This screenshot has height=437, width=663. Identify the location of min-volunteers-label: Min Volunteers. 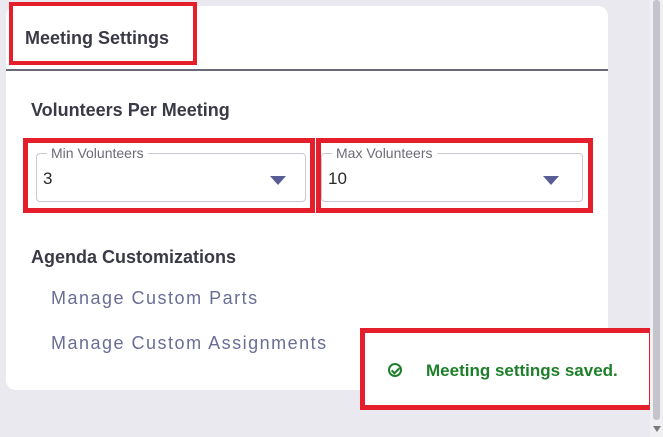
(97, 153).